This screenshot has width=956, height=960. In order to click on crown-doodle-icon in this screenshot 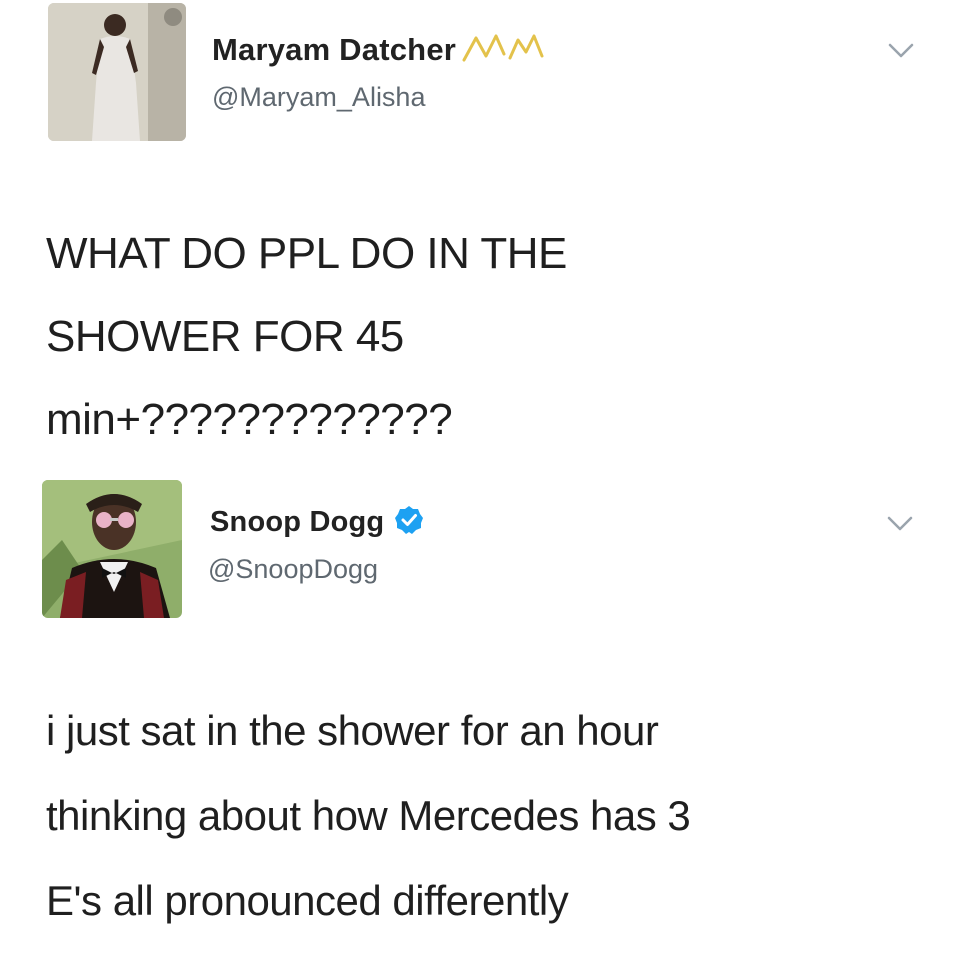, I will do `click(506, 49)`.